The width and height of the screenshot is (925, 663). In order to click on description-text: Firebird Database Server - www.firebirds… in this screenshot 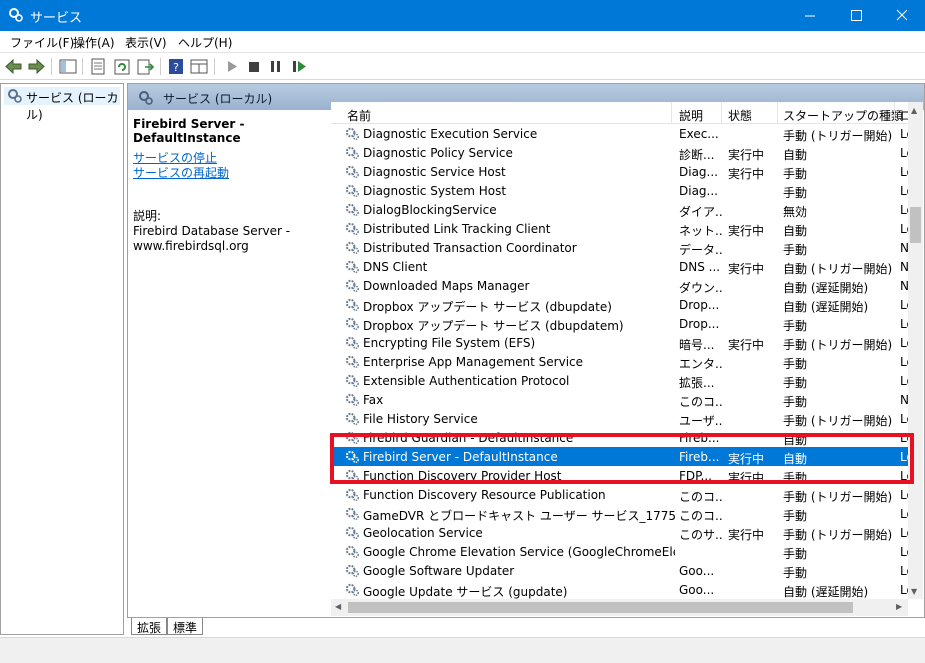, I will do `click(212, 238)`.